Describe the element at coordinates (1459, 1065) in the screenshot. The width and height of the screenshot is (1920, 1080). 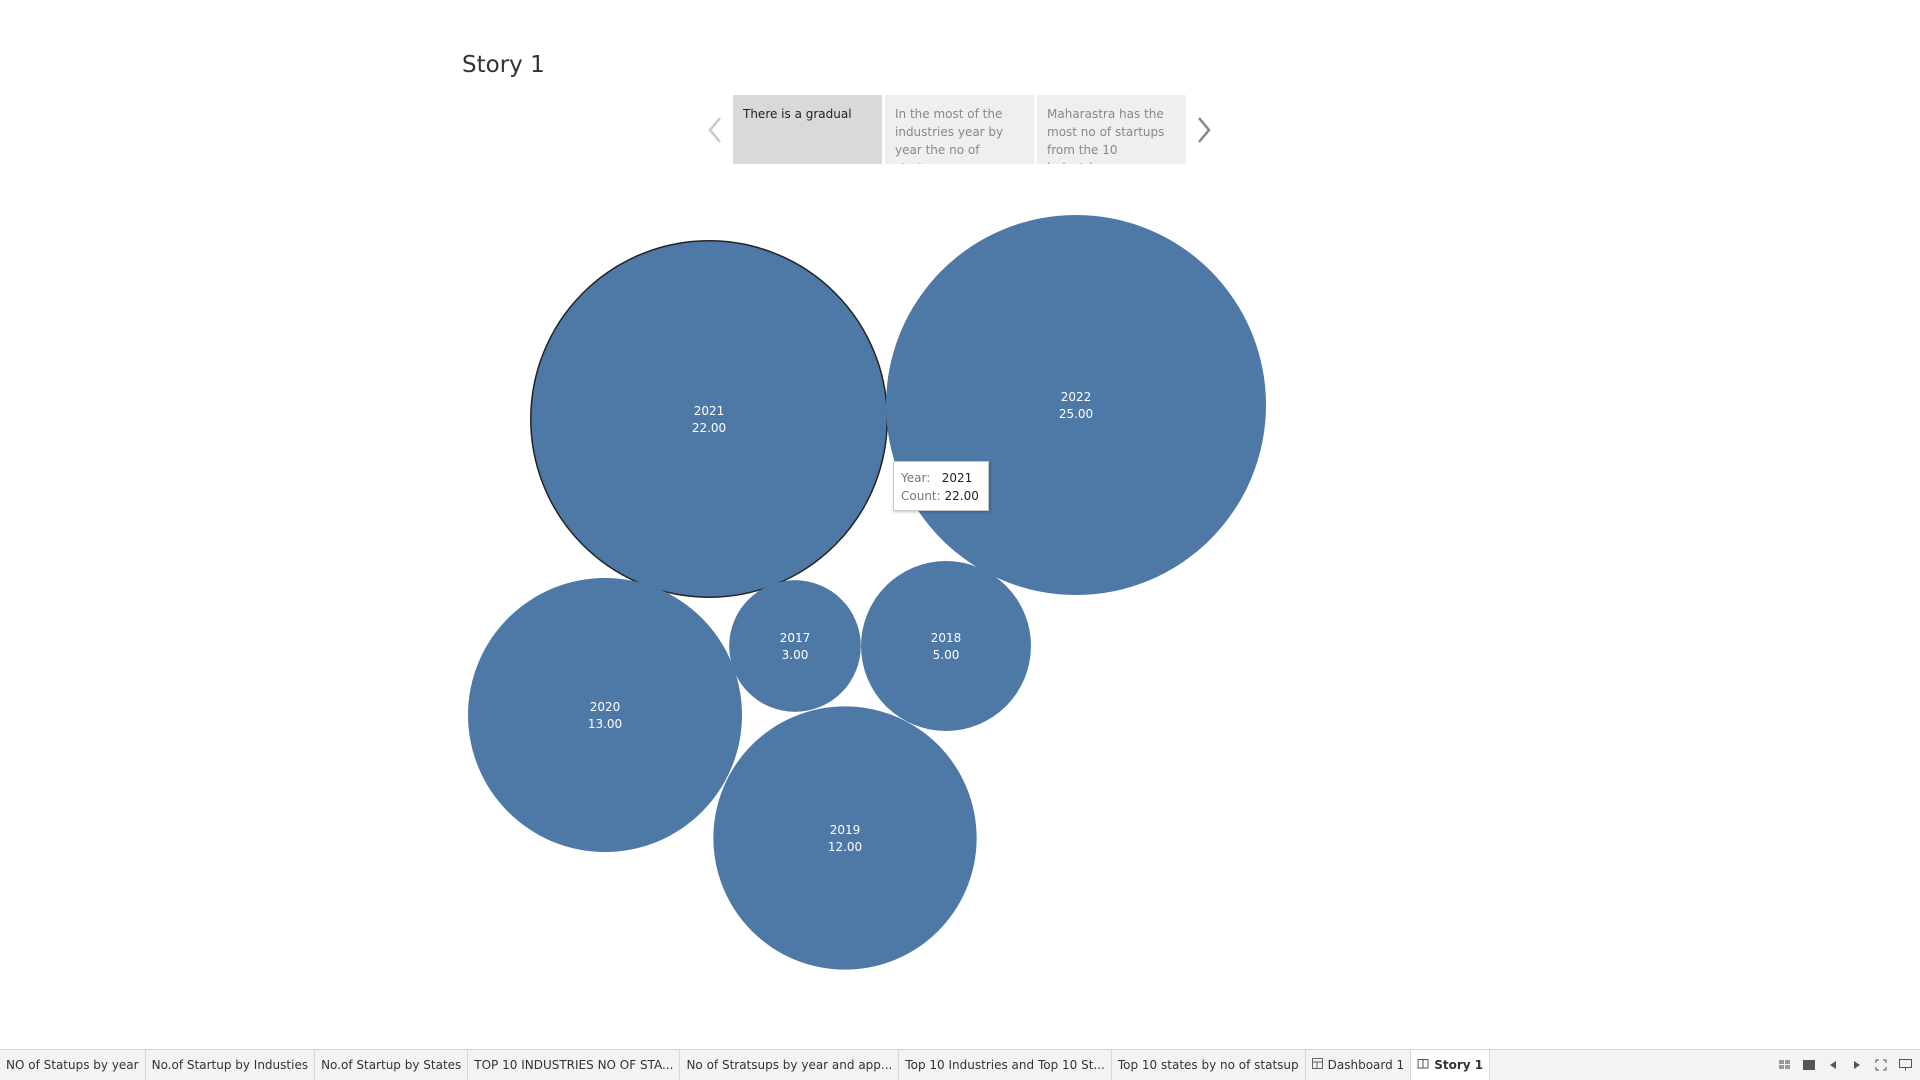
I see `tab-label: Story 1` at that location.